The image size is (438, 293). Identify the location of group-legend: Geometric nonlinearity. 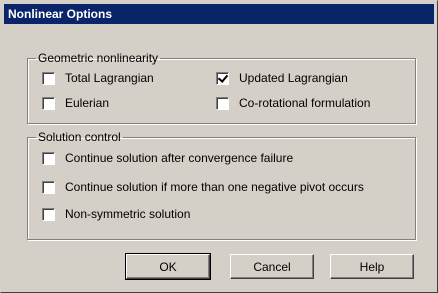
(98, 58).